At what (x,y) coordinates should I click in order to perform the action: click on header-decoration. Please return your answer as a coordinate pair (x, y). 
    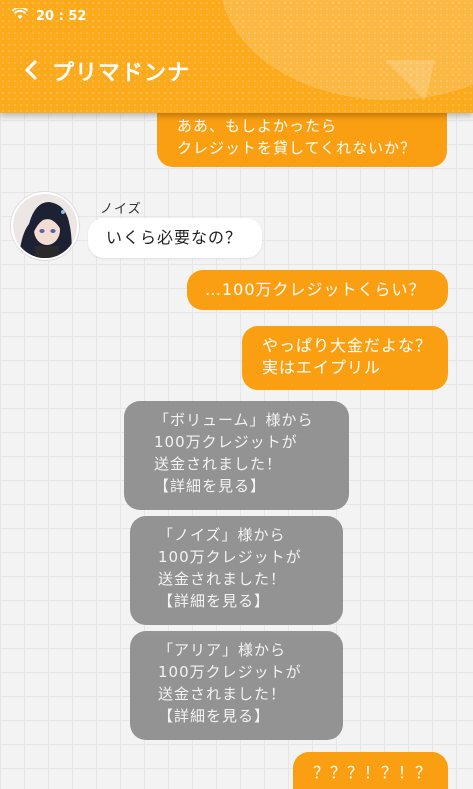
    Looking at the image, I should click on (346, 50).